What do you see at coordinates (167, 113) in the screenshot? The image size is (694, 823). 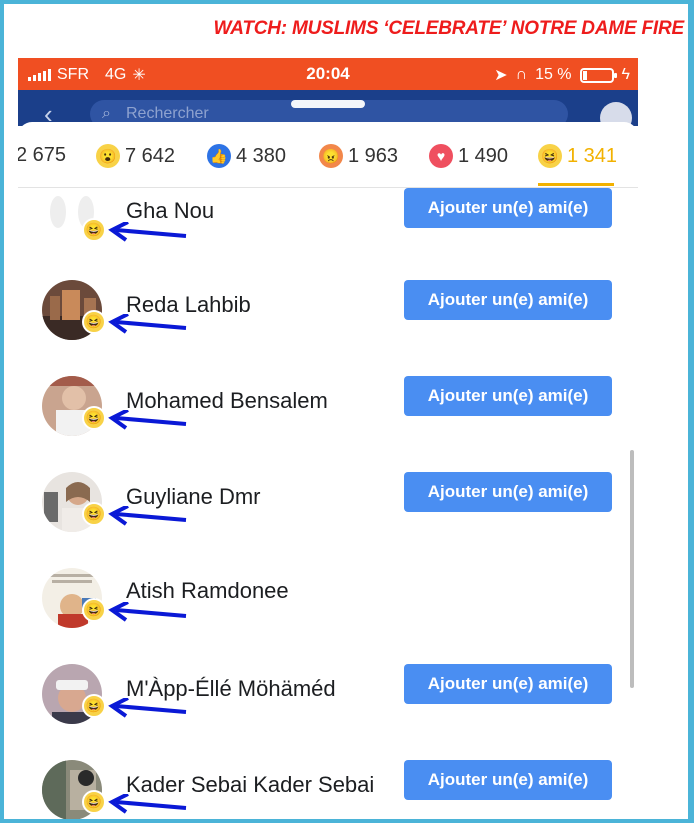 I see `search-placeholder: Rechercher` at bounding box center [167, 113].